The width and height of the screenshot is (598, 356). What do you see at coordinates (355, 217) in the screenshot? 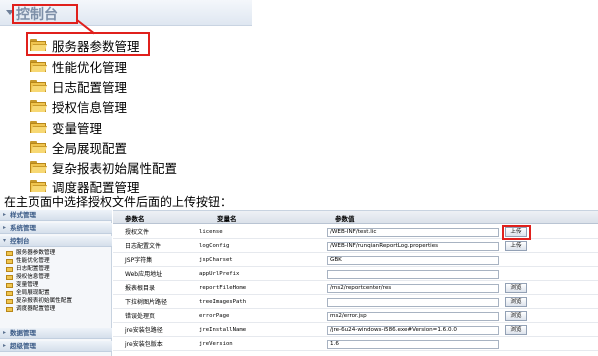
I see `table-header: 参数名 变量名 参数值` at bounding box center [355, 217].